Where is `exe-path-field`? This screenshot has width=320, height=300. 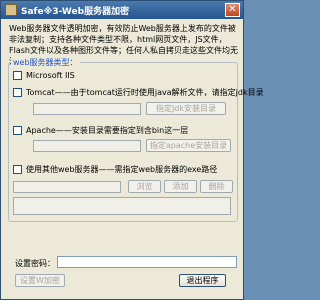 exe-path-field is located at coordinates (67, 187).